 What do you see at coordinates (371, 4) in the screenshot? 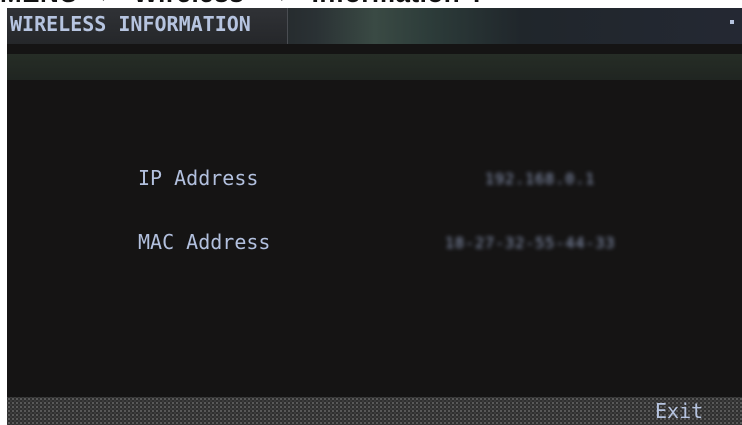
I see `page-caption: MENU → "Wireless" → "Information".` at bounding box center [371, 4].